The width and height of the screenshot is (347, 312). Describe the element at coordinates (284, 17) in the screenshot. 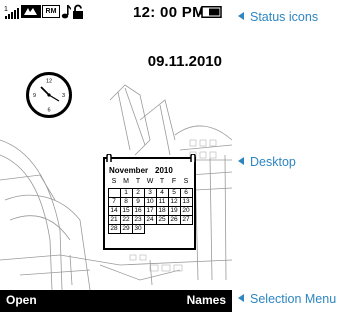

I see `callout-label: Status icons` at that location.